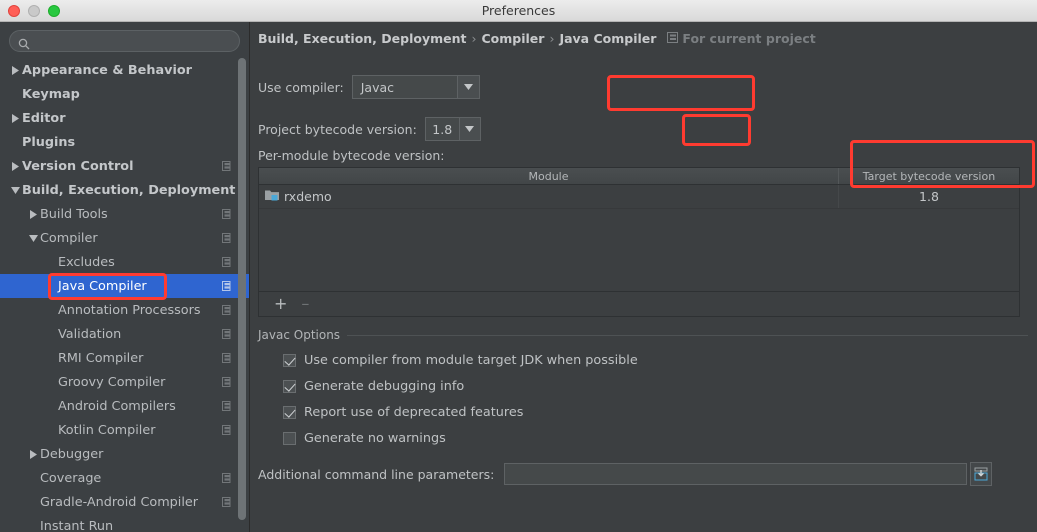  Describe the element at coordinates (272, 196) in the screenshot. I see `module-folder-icon` at that location.